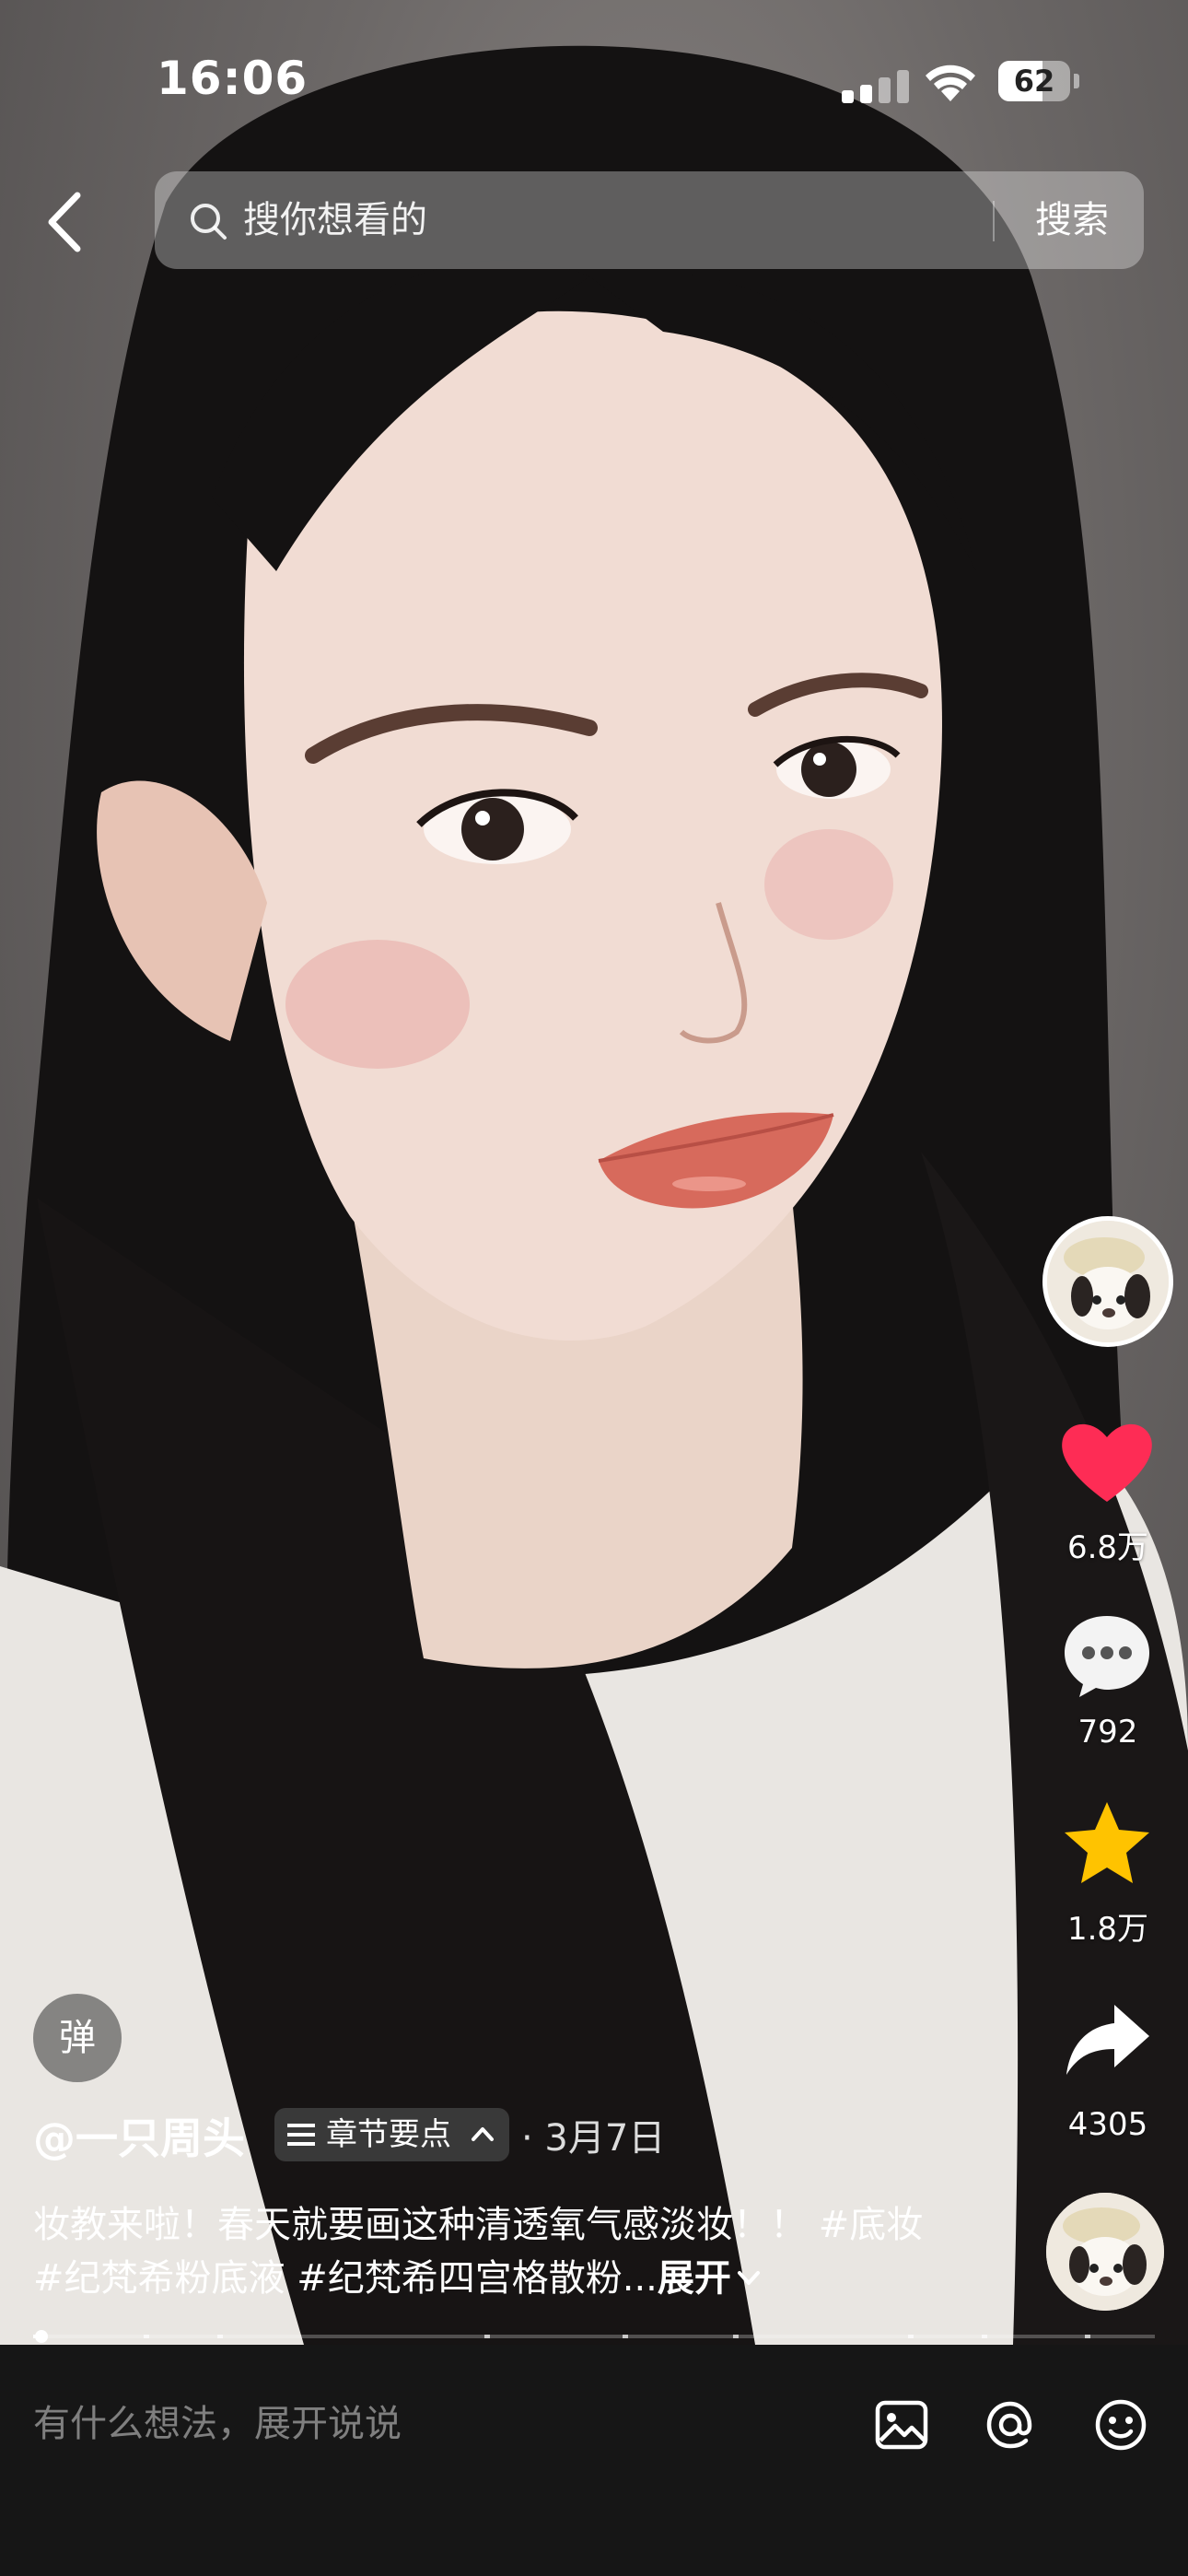  What do you see at coordinates (1107, 1654) in the screenshot?
I see `comment-icon` at bounding box center [1107, 1654].